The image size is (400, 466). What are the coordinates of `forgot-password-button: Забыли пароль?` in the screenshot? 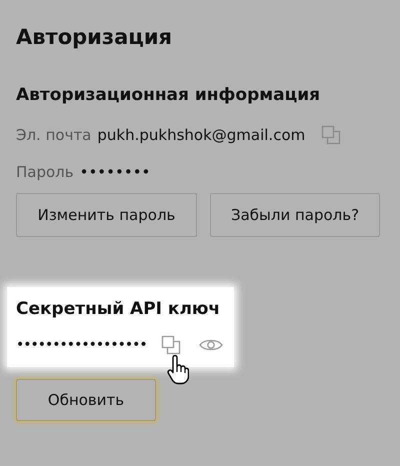 It's located at (295, 215).